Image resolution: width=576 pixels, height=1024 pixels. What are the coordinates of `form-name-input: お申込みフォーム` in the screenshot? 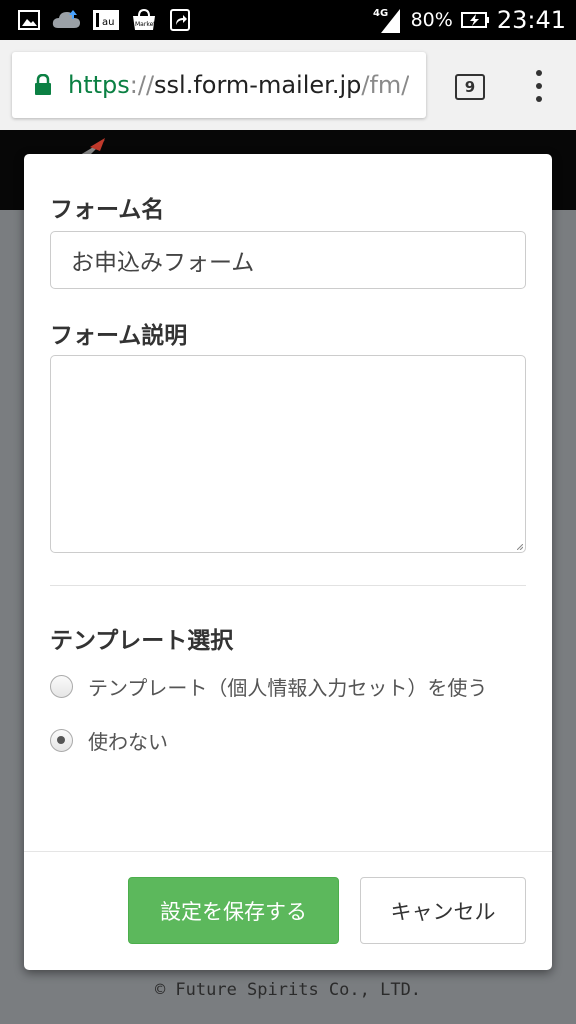 It's located at (288, 260).